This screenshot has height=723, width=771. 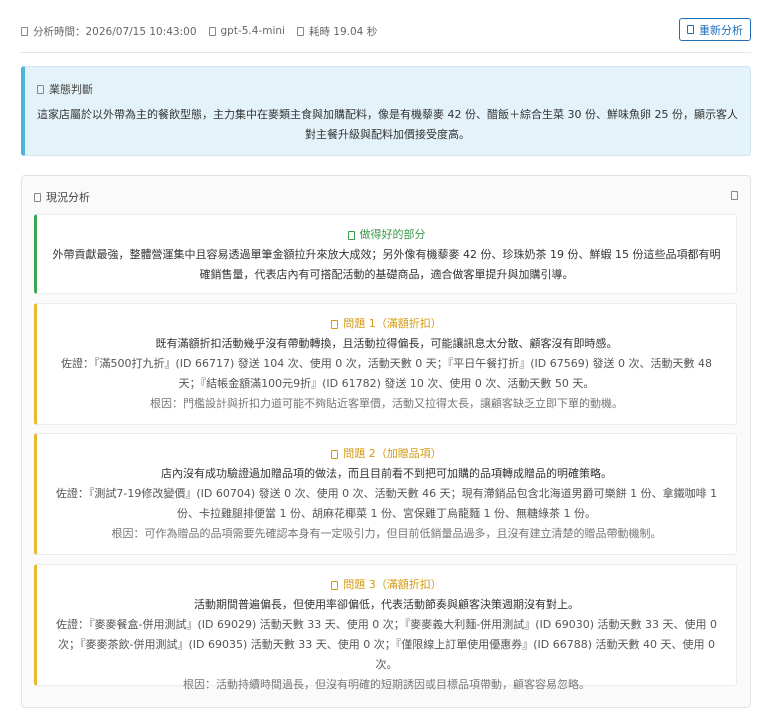 I want to click on current-analysis-header: 現況分析, so click(x=386, y=197).